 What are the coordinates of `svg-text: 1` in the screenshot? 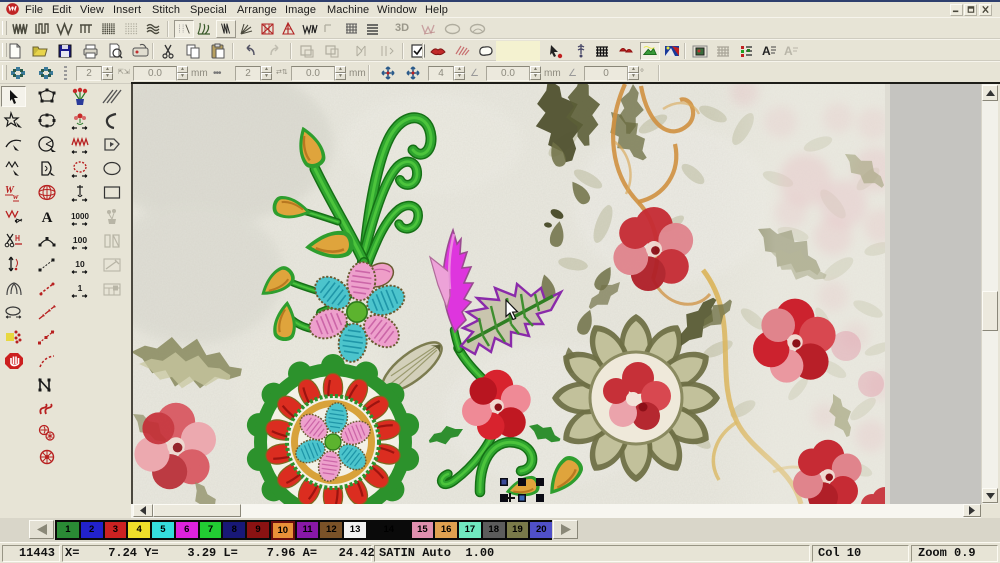 It's located at (80, 288).